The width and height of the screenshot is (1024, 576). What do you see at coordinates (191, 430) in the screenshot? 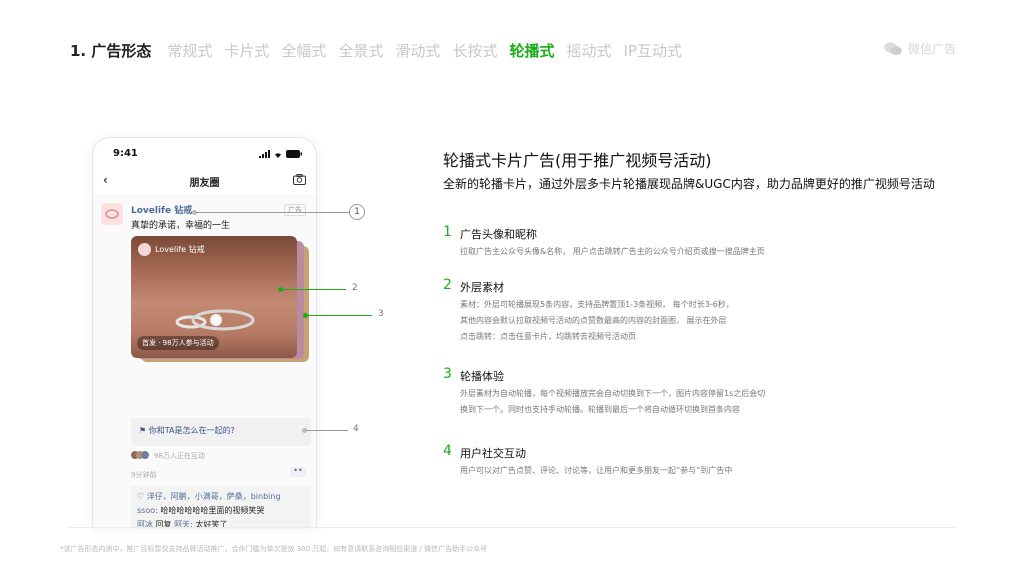
I see `card-question-text: 你和TA是怎么在一起的?` at bounding box center [191, 430].